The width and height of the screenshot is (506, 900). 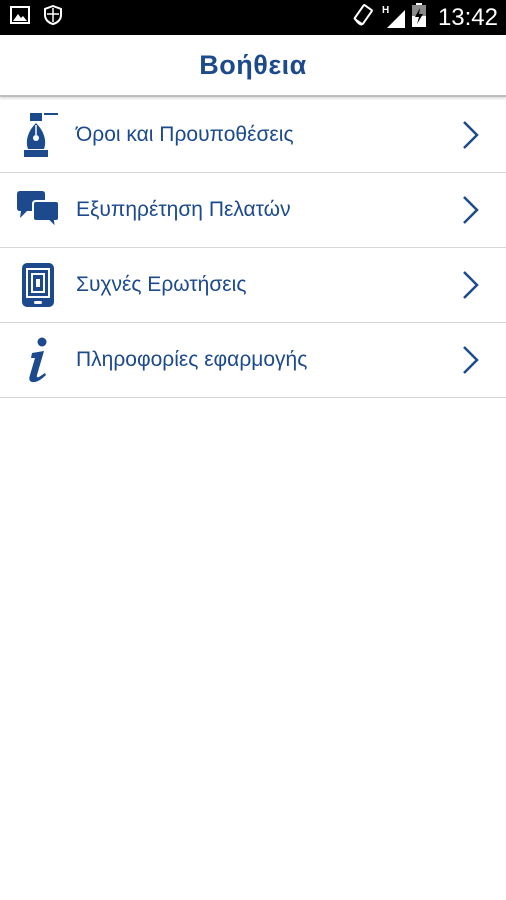 What do you see at coordinates (253, 285) in the screenshot?
I see `menu-item-faq: Συχνές Ερωτήσεις` at bounding box center [253, 285].